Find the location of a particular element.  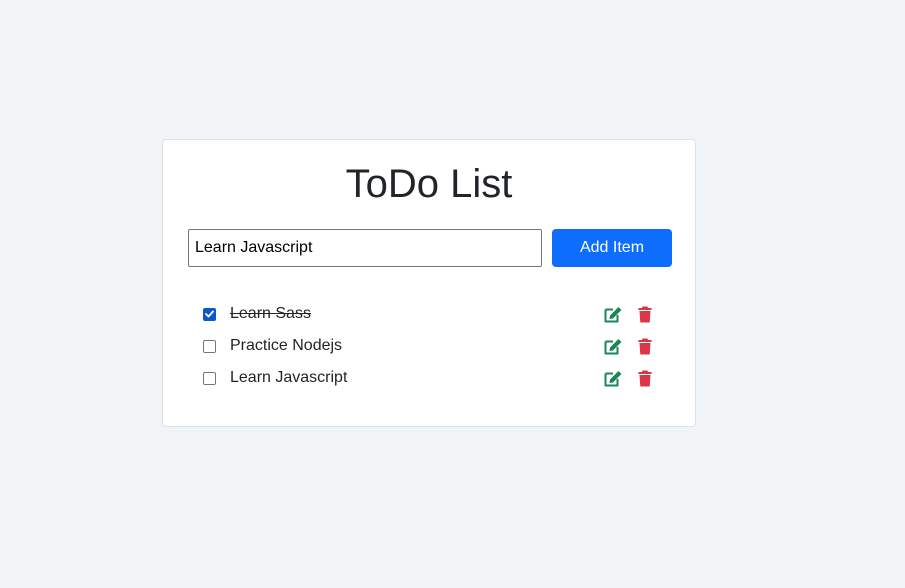

todo-item: Practice Nodejs is located at coordinates (429, 346).